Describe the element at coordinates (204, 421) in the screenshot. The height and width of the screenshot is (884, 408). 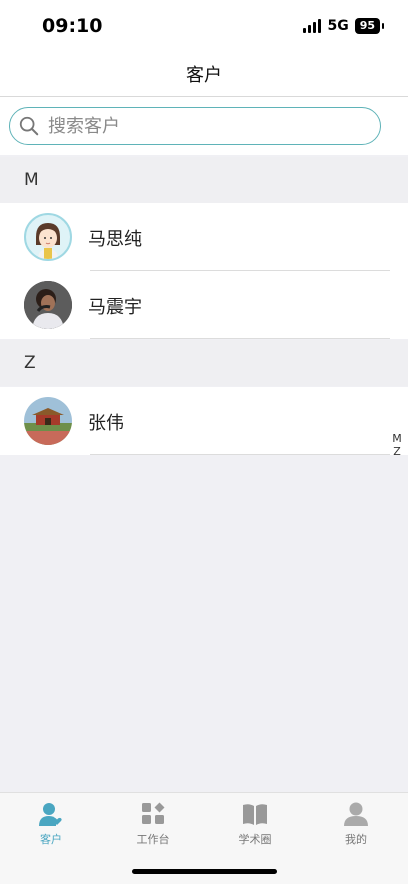
I see `contact-row: 张伟` at that location.